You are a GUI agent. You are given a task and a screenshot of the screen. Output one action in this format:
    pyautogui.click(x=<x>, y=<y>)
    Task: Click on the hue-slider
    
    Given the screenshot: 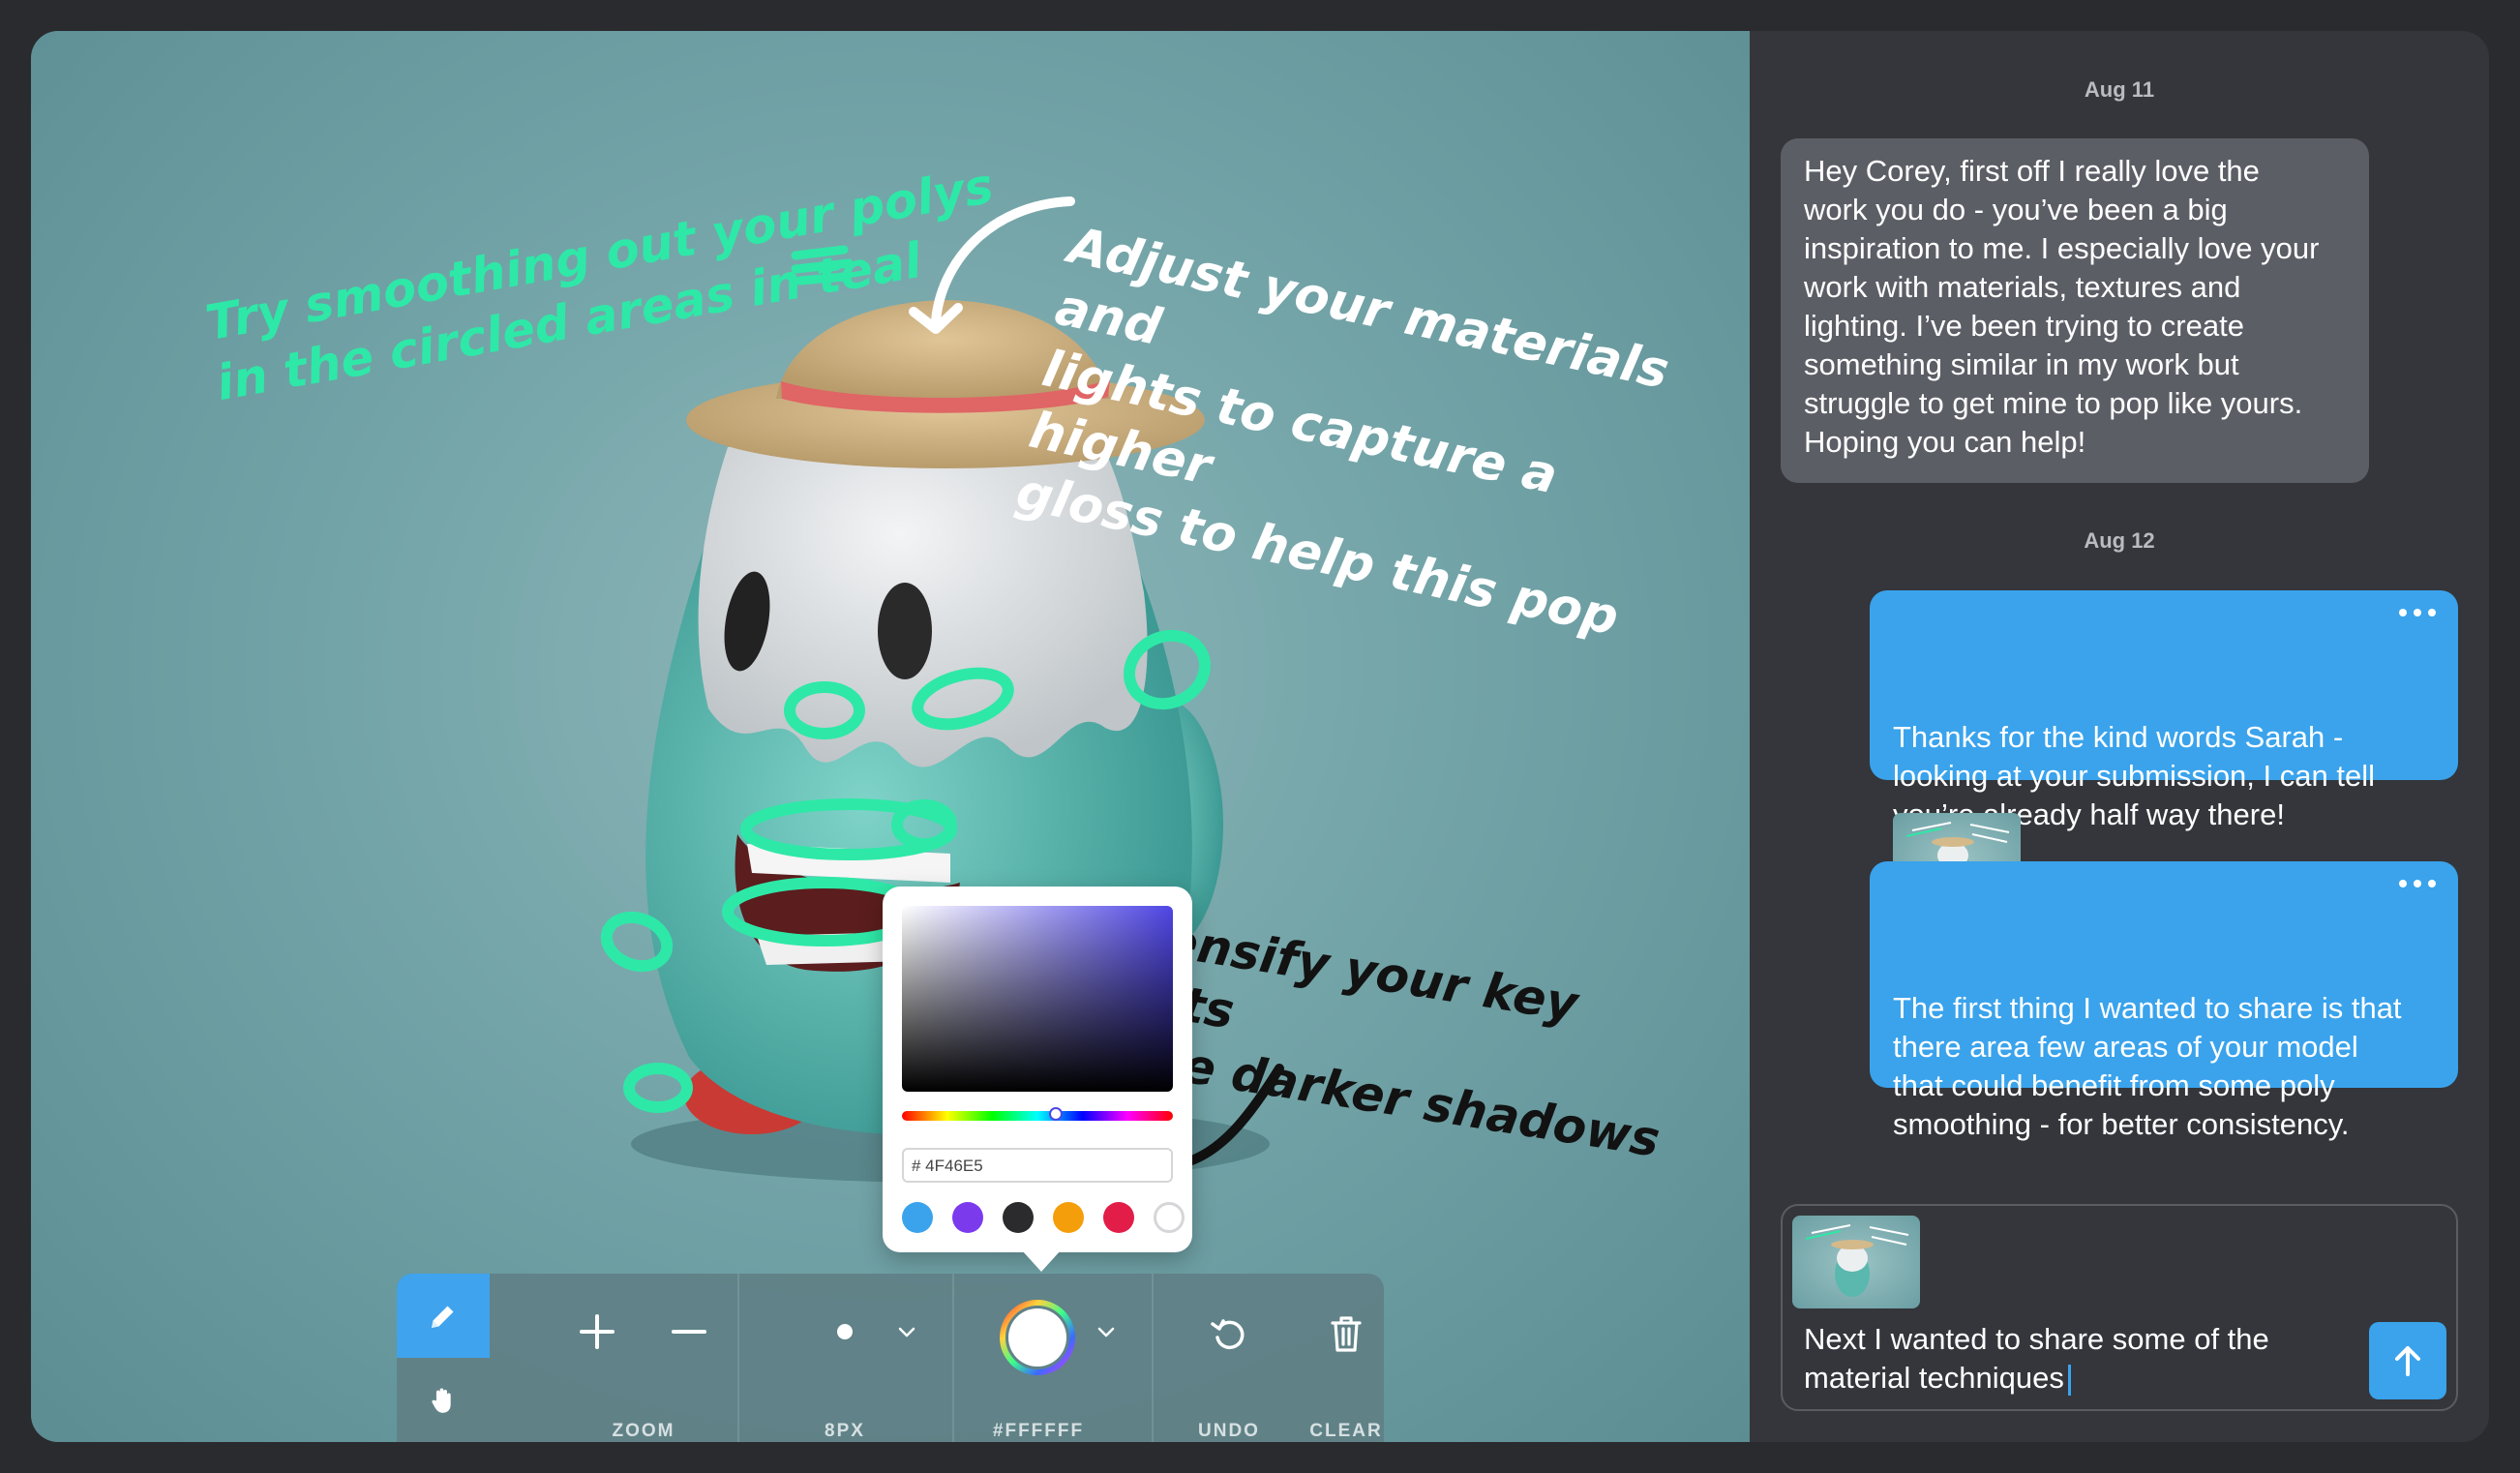 What is the action you would take?
    pyautogui.click(x=1038, y=1116)
    